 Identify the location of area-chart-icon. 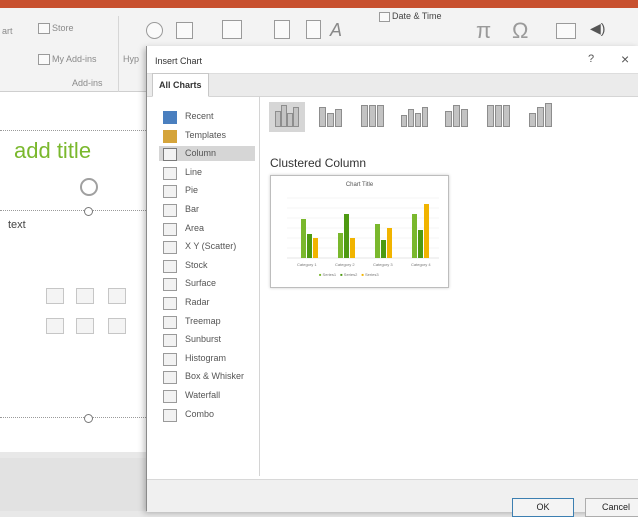
(170, 229).